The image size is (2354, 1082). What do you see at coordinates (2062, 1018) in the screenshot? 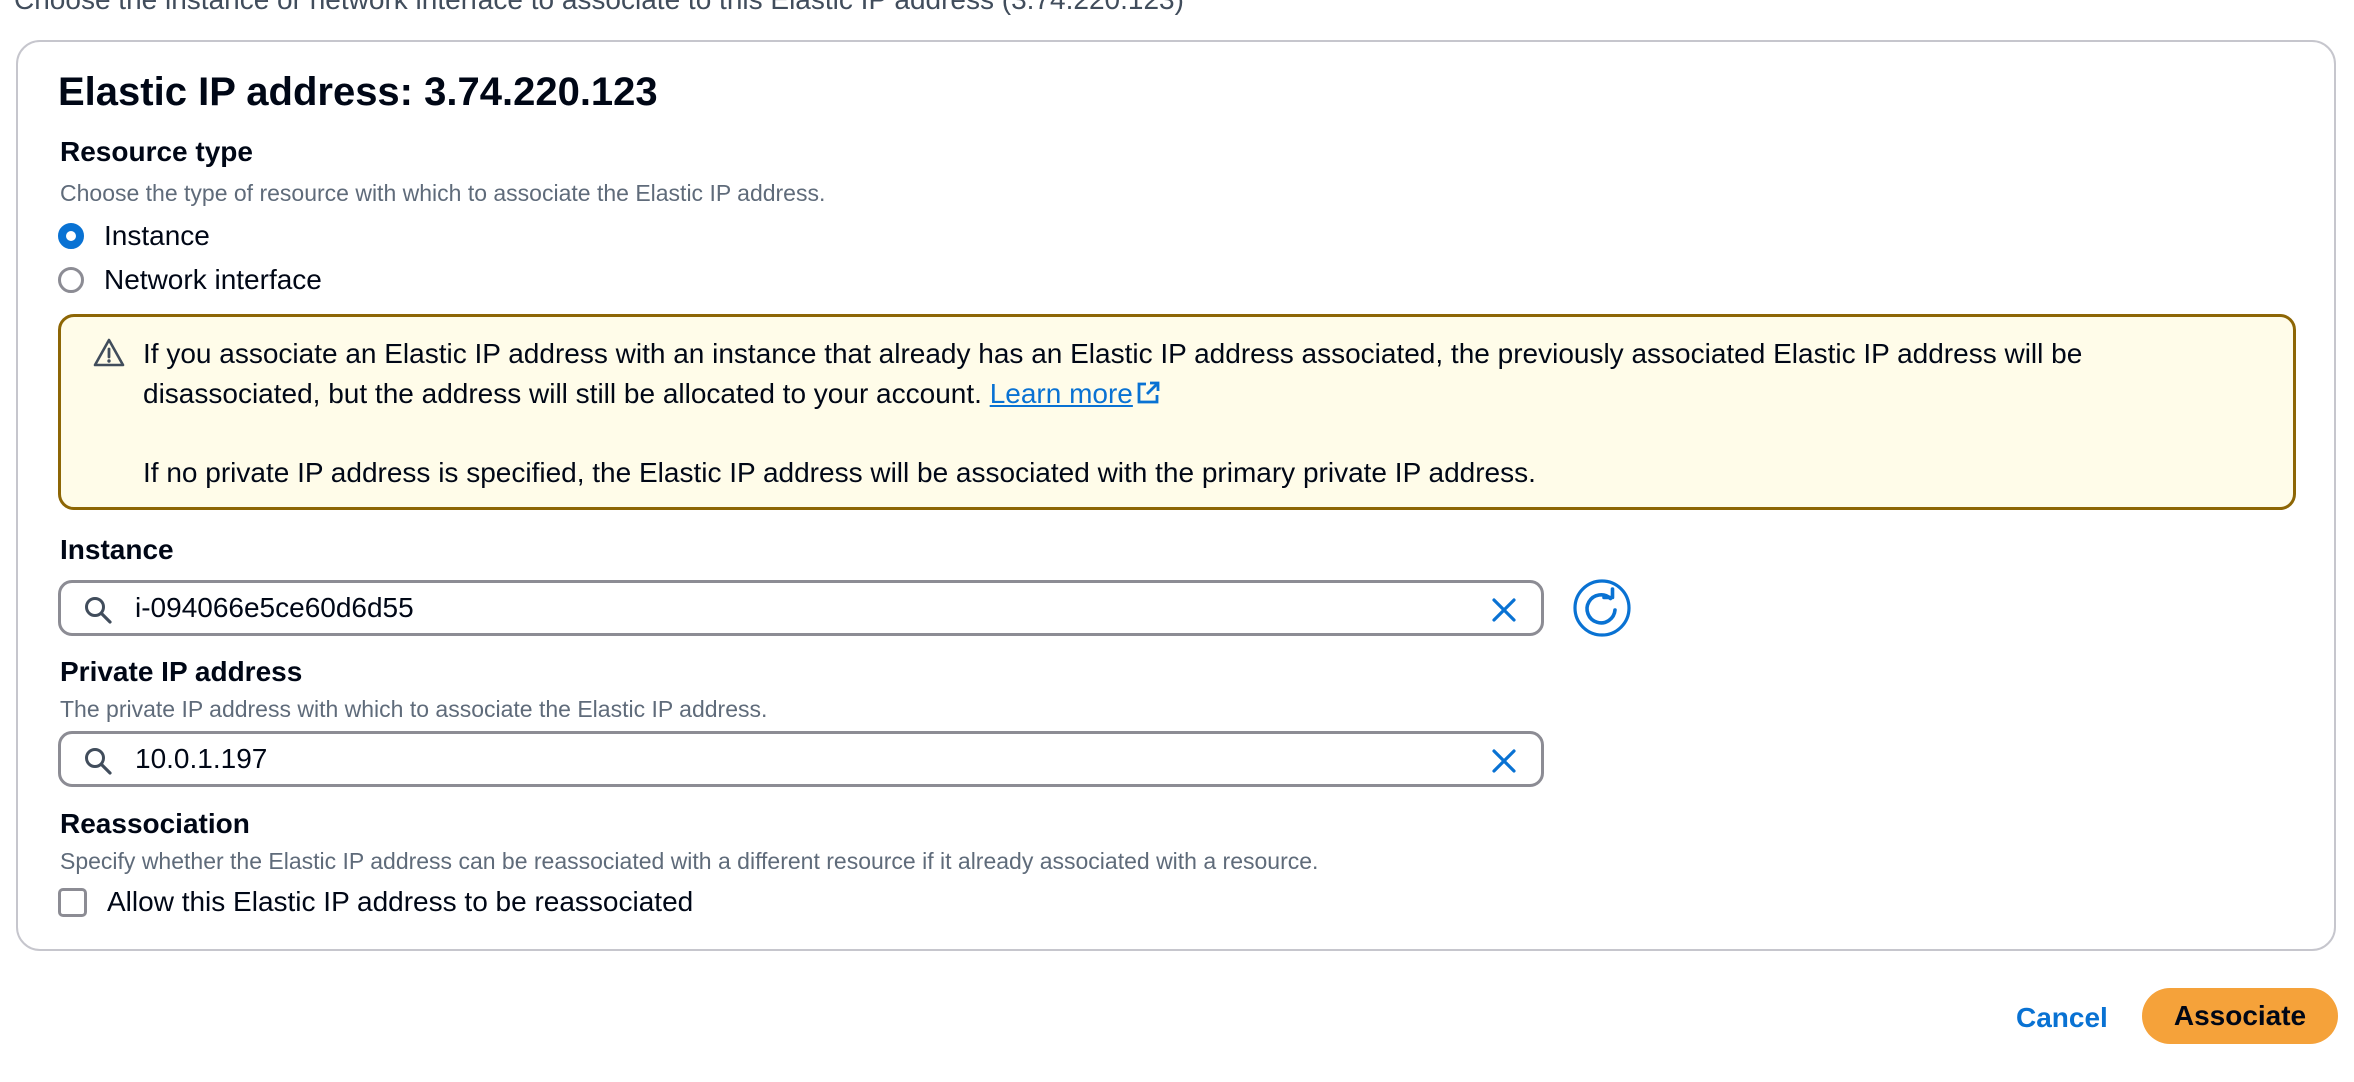
I see `cancel-button: Cancel` at bounding box center [2062, 1018].